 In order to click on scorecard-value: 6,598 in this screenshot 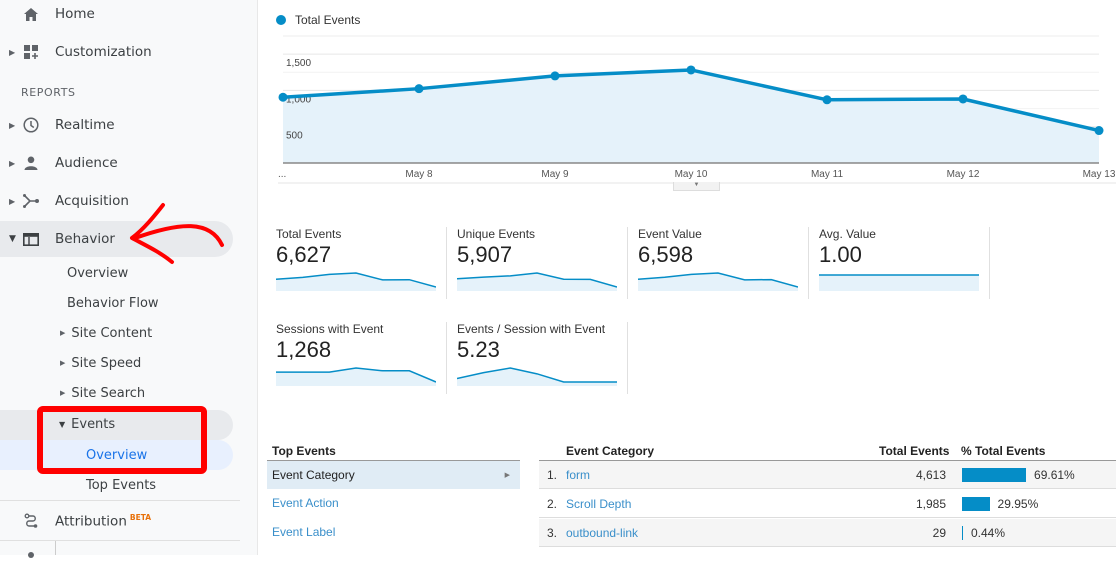, I will do `click(666, 254)`.